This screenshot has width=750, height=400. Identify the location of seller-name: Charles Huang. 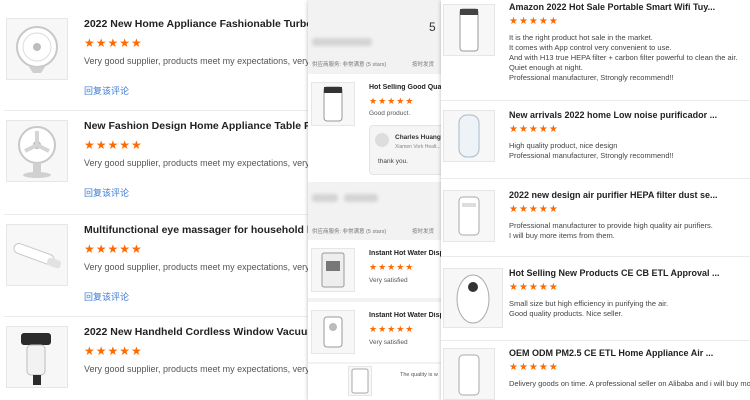
(418, 137).